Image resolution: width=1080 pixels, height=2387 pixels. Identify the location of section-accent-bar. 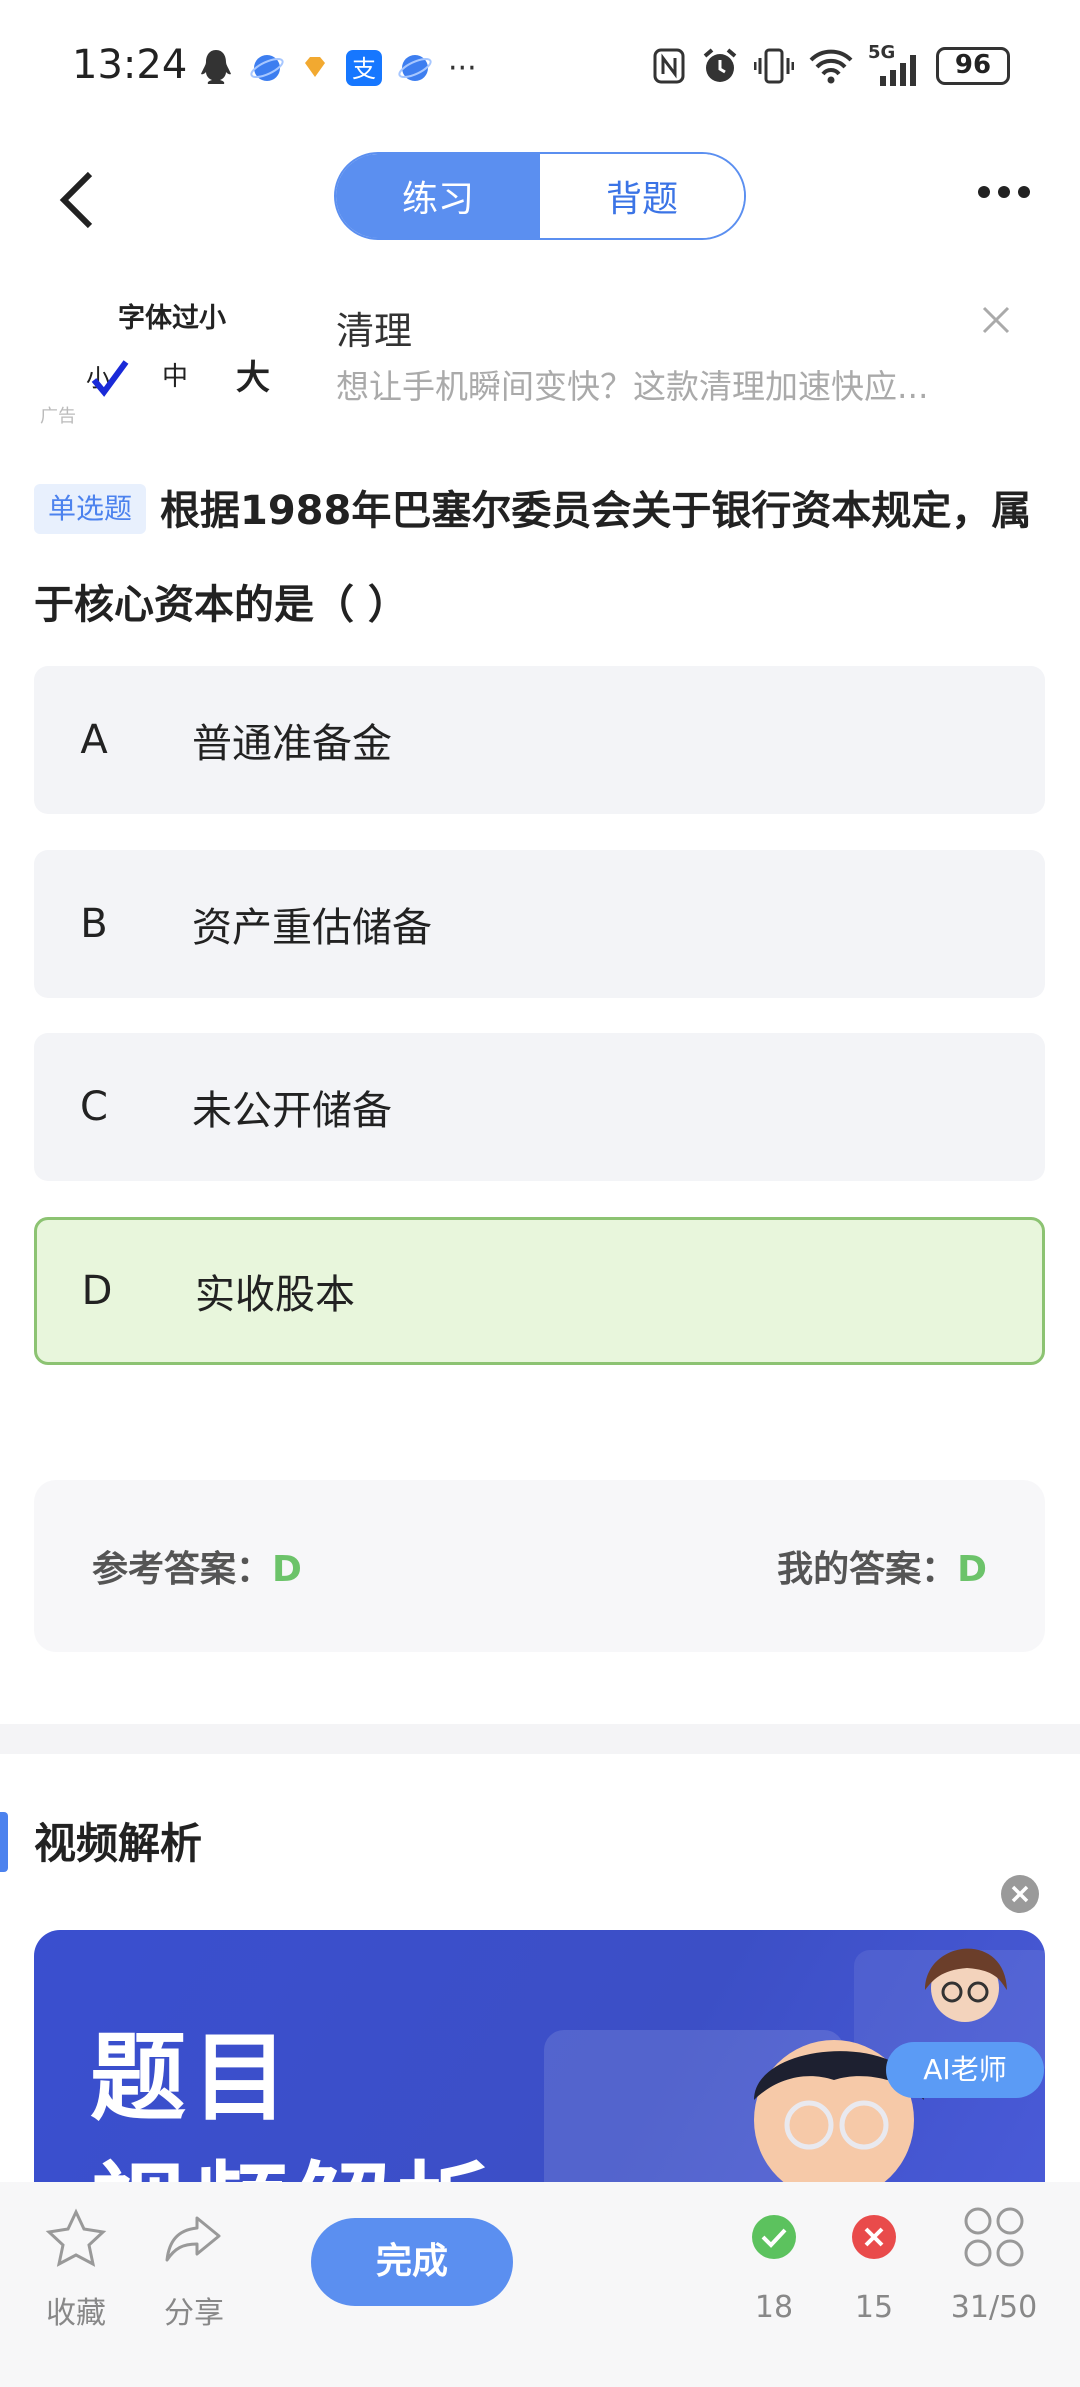
(4, 1842).